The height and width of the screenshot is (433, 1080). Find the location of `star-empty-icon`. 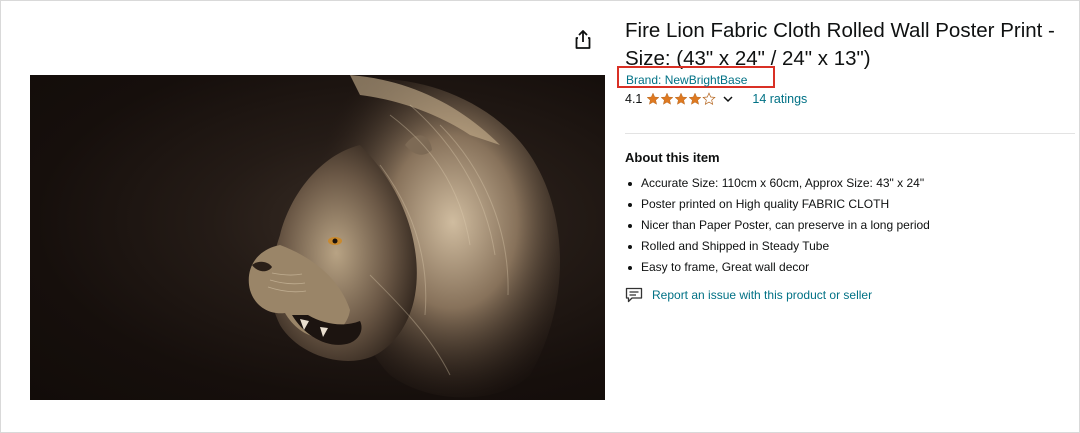

star-empty-icon is located at coordinates (709, 98).